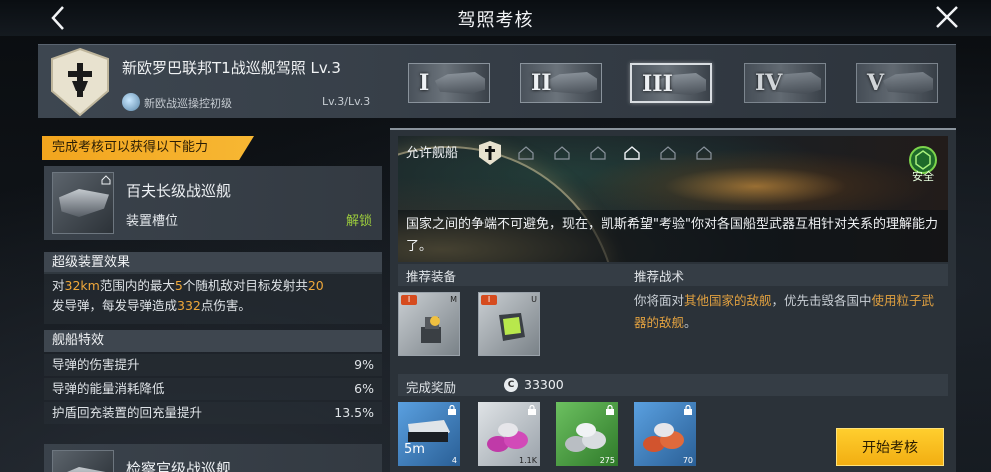 This screenshot has width=991, height=472. Describe the element at coordinates (769, 83) in the screenshot. I see `tier-label: IV` at that location.